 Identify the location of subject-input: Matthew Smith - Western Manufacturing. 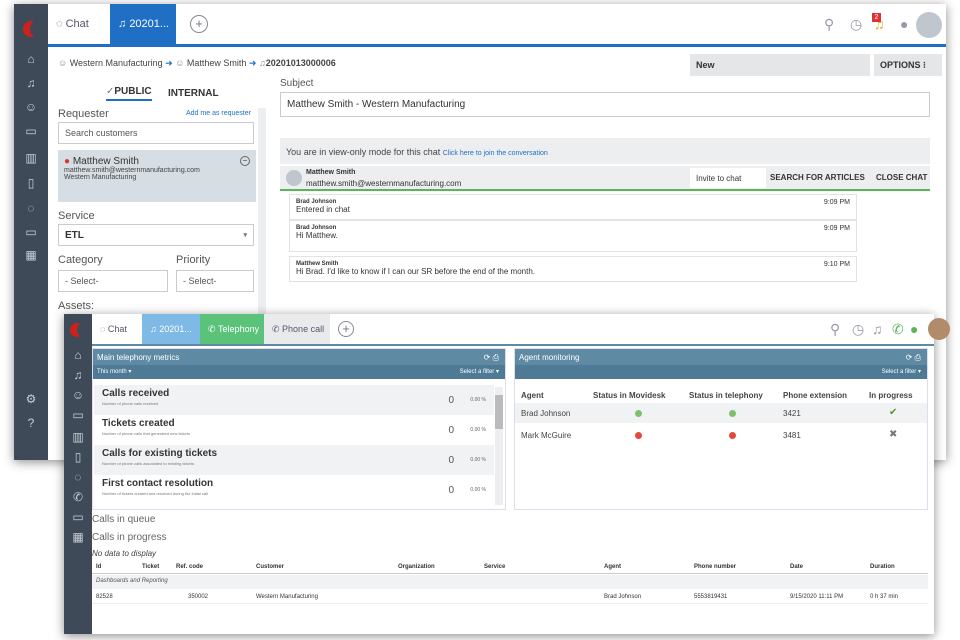
(605, 104).